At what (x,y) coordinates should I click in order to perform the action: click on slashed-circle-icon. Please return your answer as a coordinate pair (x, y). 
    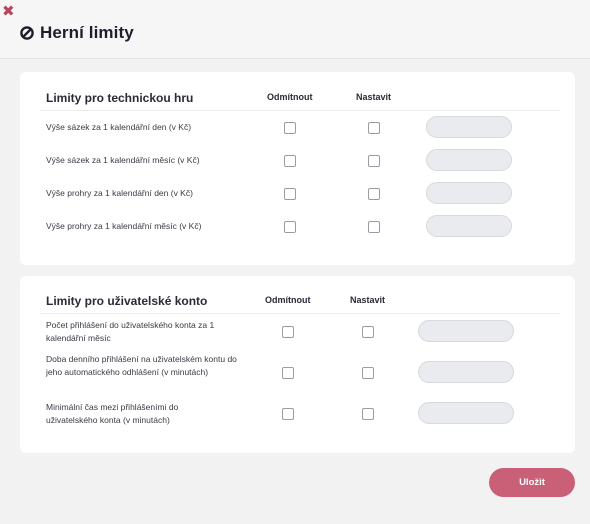
    Looking at the image, I should click on (27, 33).